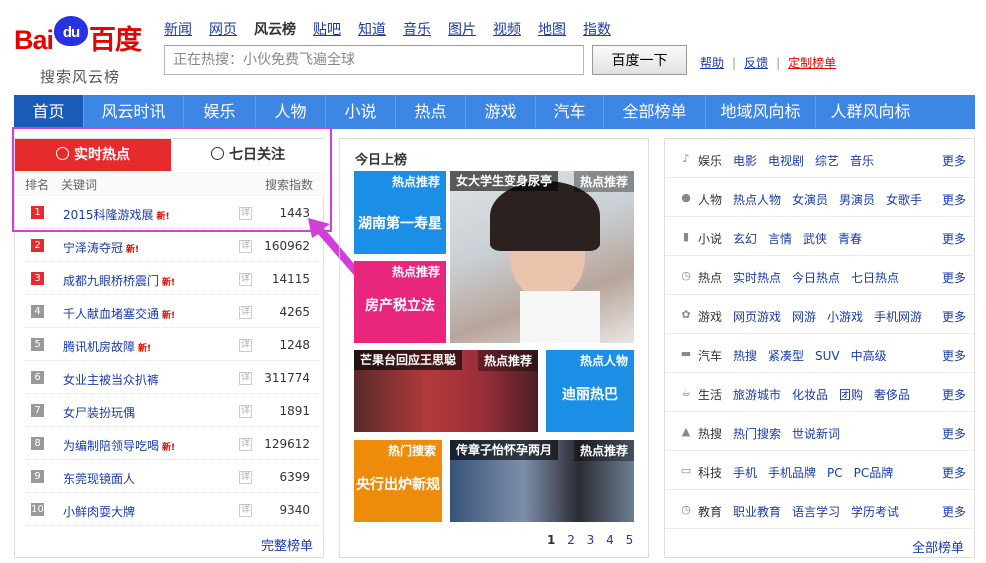 Image resolution: width=986 pixels, height=563 pixels. What do you see at coordinates (792, 473) in the screenshot?
I see `category-link: 手机品牌` at bounding box center [792, 473].